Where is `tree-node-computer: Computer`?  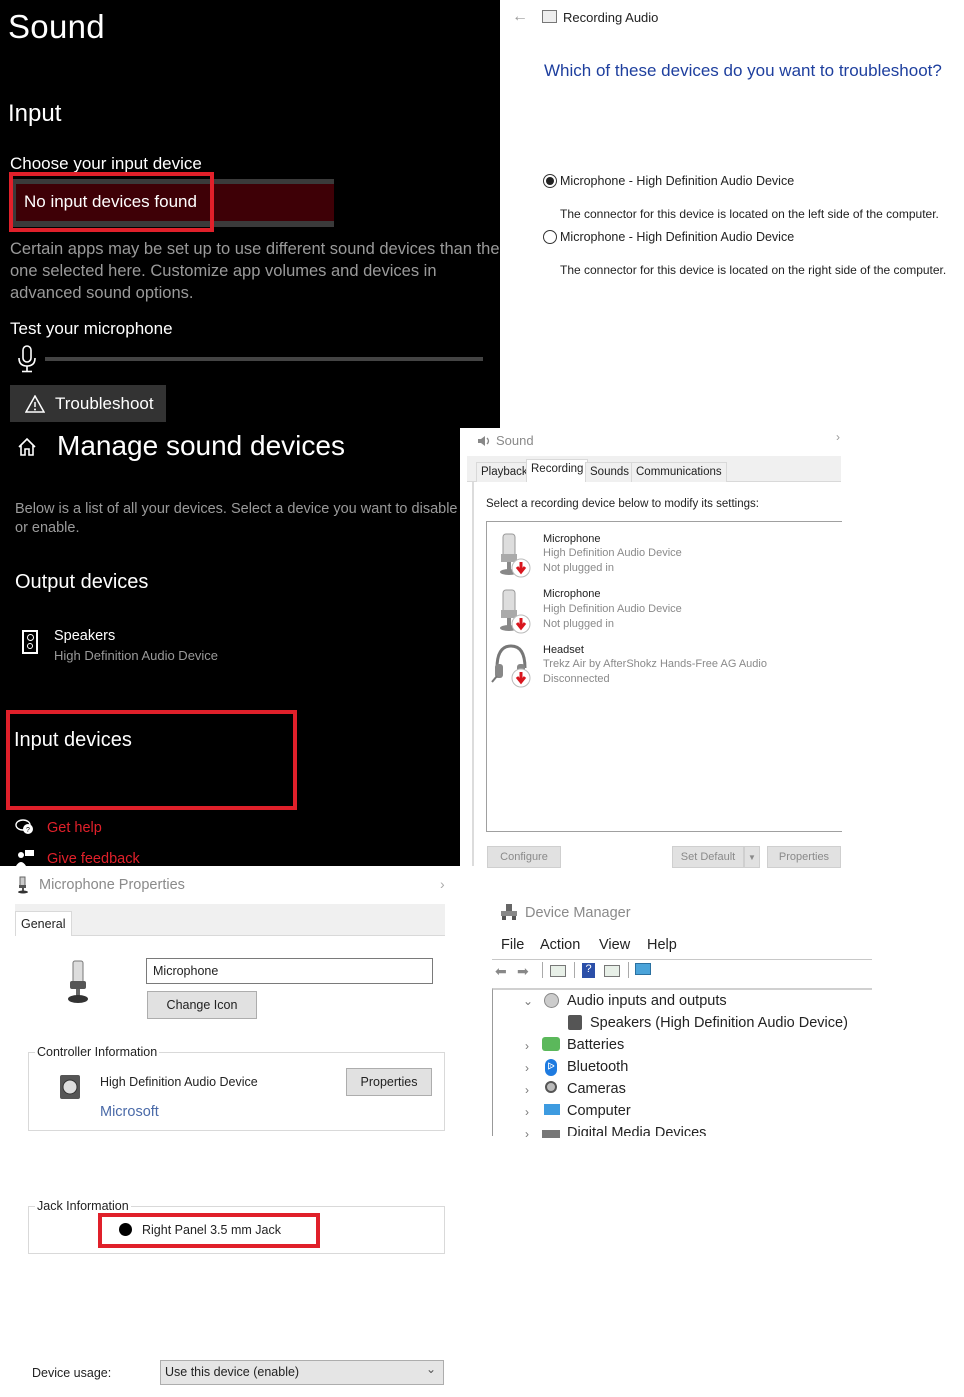 tree-node-computer: Computer is located at coordinates (599, 1111).